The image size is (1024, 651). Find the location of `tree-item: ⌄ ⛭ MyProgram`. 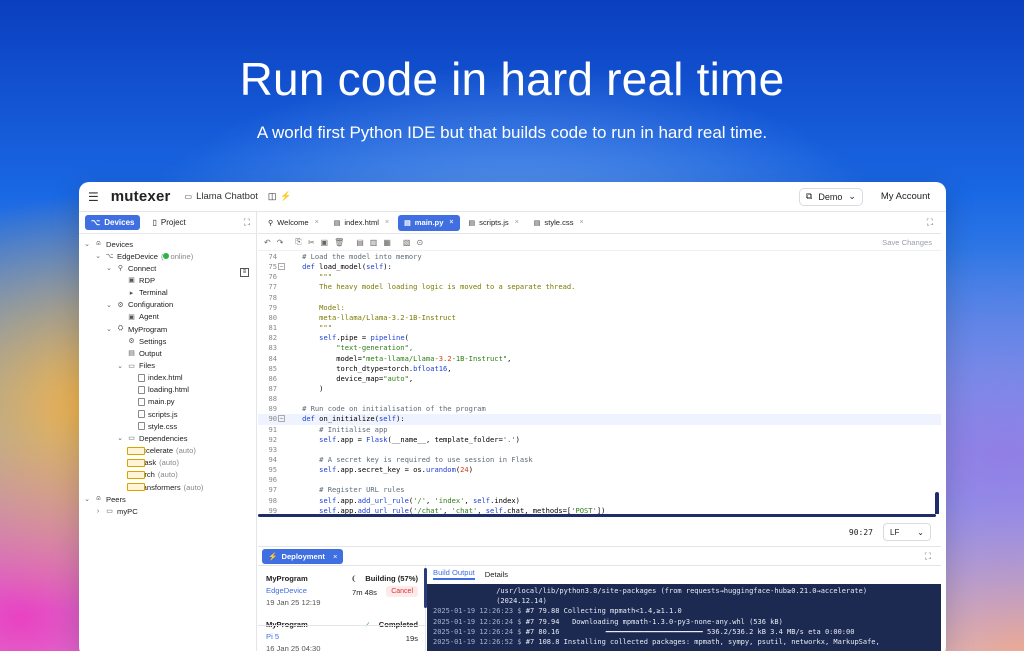

tree-item: ⌄ ⛭ MyProgram is located at coordinates (136, 329).